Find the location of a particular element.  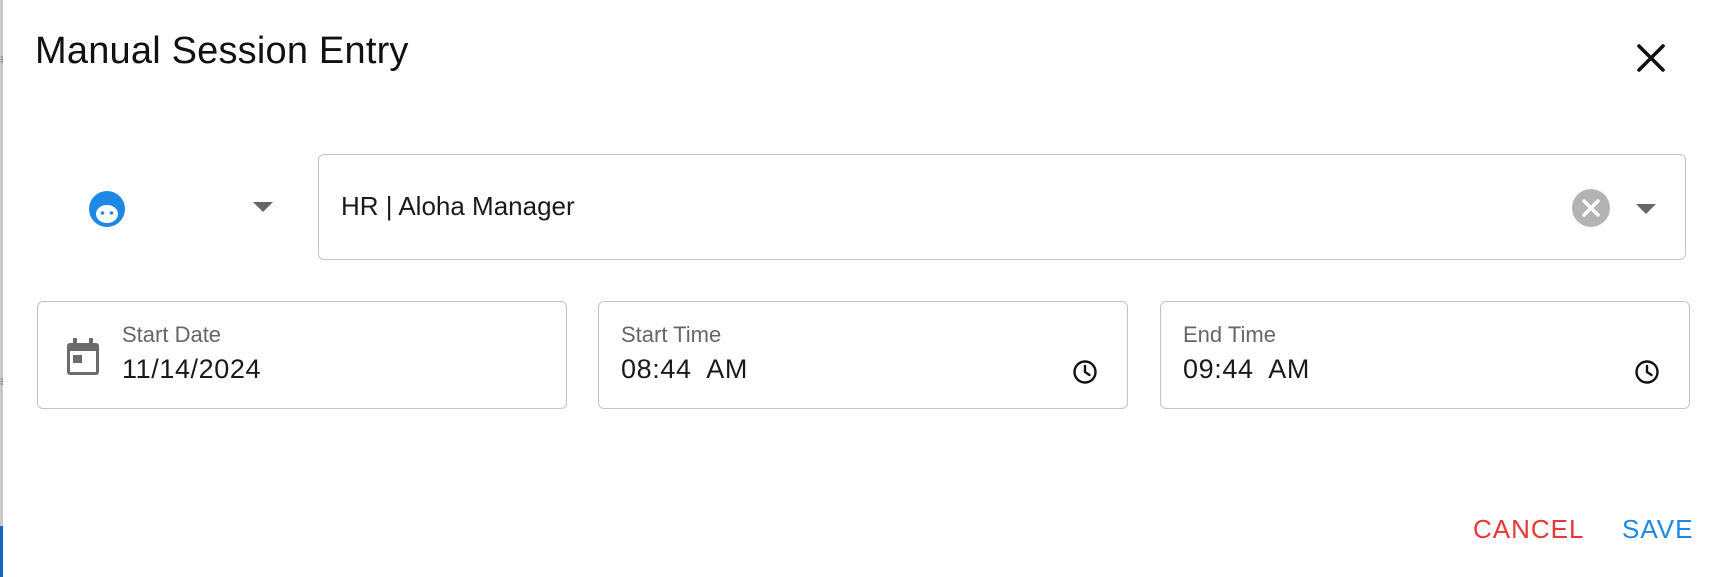

close-button is located at coordinates (1651, 58).